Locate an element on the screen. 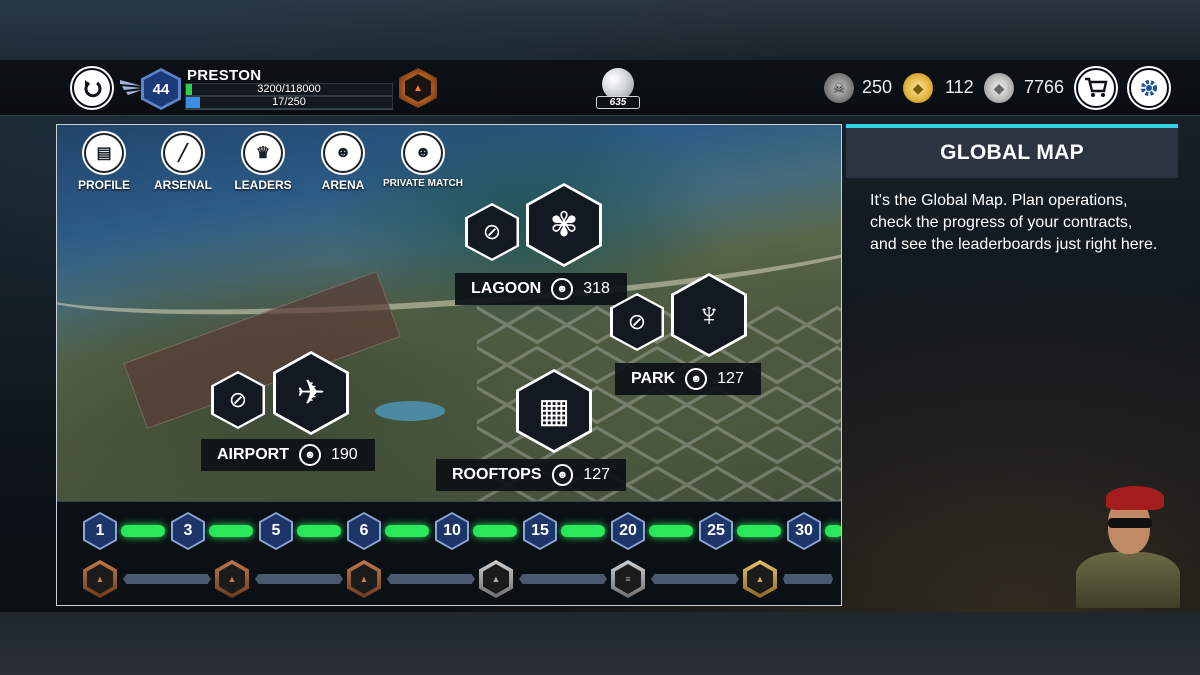 The width and height of the screenshot is (1200, 675). rank-milestone-silver: ▲ is located at coordinates (496, 579).